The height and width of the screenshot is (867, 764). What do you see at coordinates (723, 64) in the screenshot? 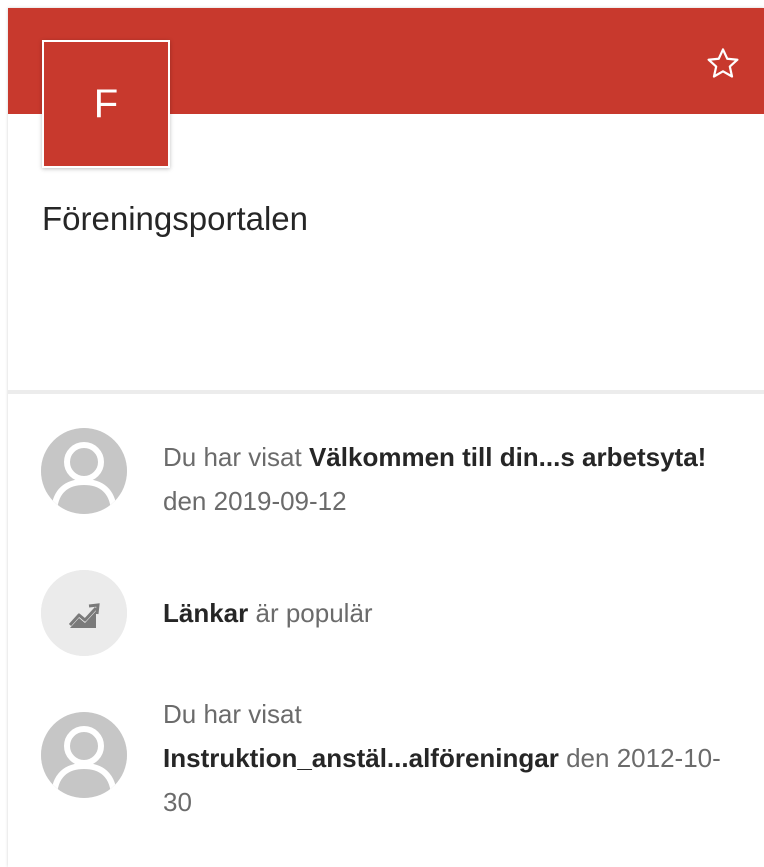
I see `star-icon` at bounding box center [723, 64].